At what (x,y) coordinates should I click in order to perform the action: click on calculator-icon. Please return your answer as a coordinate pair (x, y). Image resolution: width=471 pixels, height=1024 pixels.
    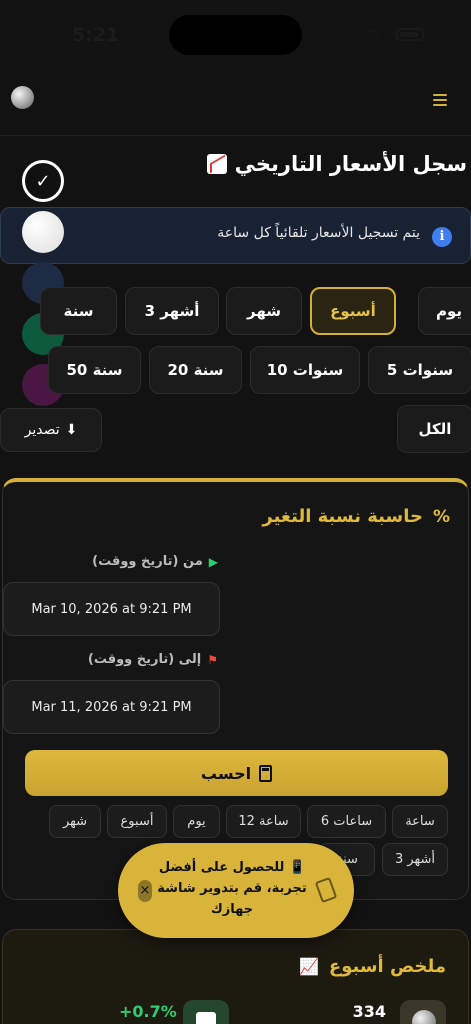
    Looking at the image, I should click on (266, 773).